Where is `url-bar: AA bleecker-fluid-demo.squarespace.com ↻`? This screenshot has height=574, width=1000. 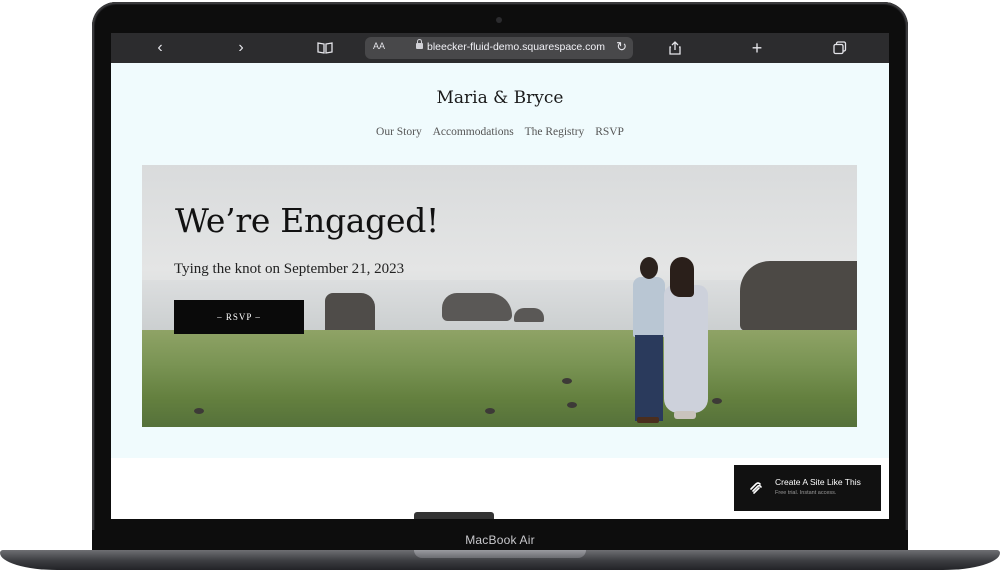
url-bar: AA bleecker-fluid-demo.squarespace.com ↻ is located at coordinates (499, 48).